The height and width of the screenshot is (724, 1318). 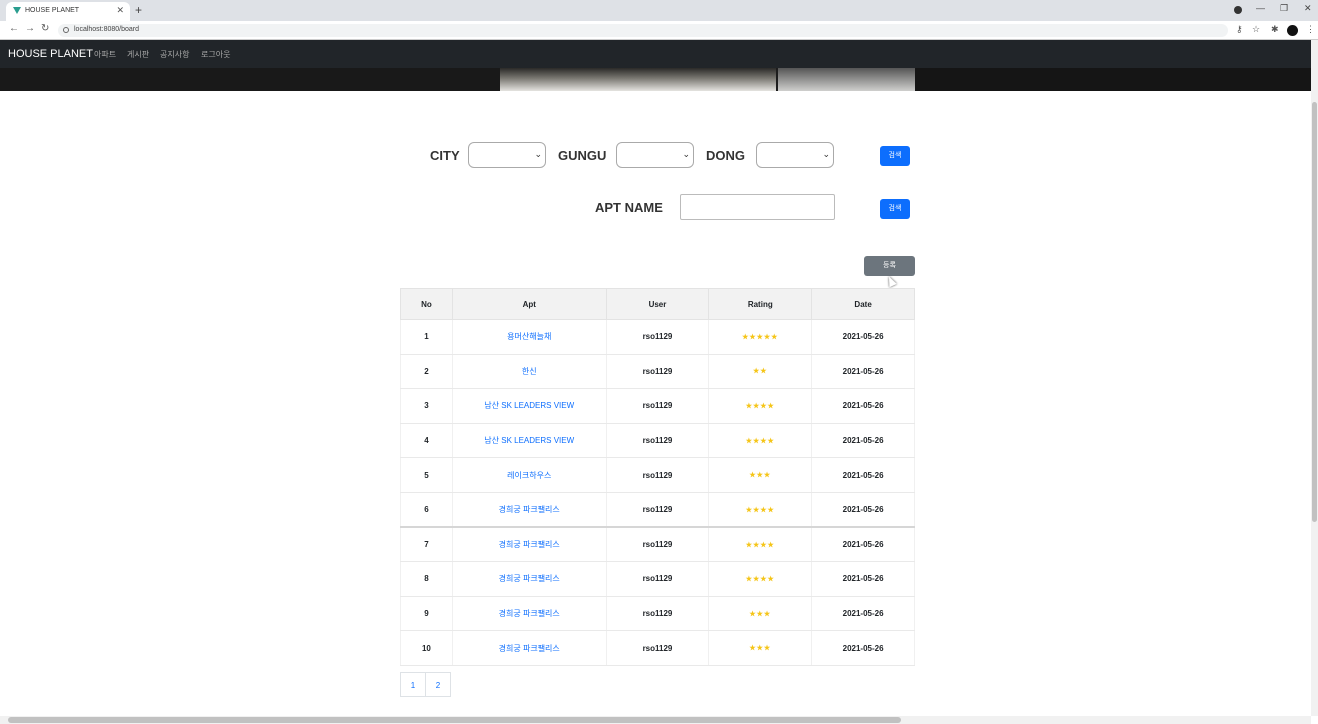 What do you see at coordinates (1260, 8) in the screenshot?
I see `minimize-icon: —` at bounding box center [1260, 8].